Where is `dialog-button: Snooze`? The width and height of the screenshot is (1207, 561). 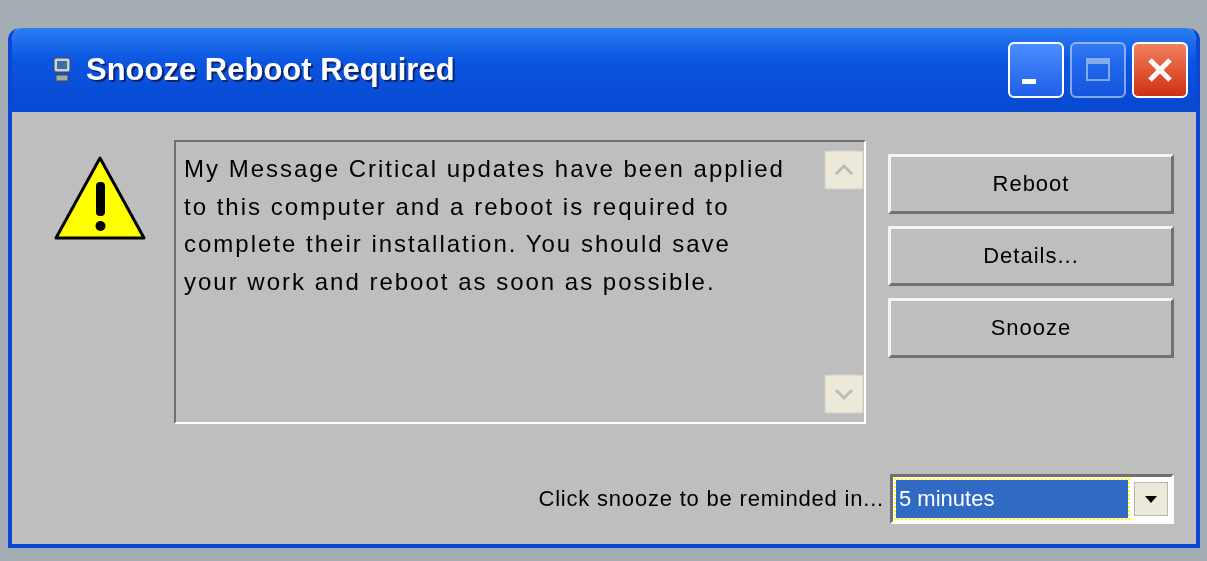
dialog-button: Snooze is located at coordinates (1031, 328).